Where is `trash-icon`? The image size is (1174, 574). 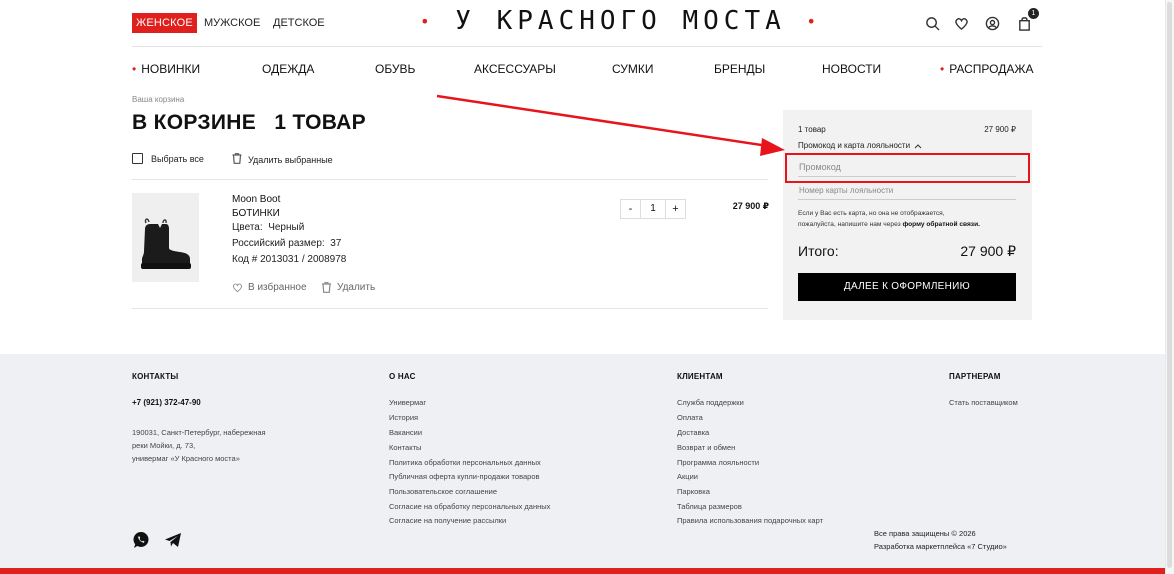 trash-icon is located at coordinates (237, 159).